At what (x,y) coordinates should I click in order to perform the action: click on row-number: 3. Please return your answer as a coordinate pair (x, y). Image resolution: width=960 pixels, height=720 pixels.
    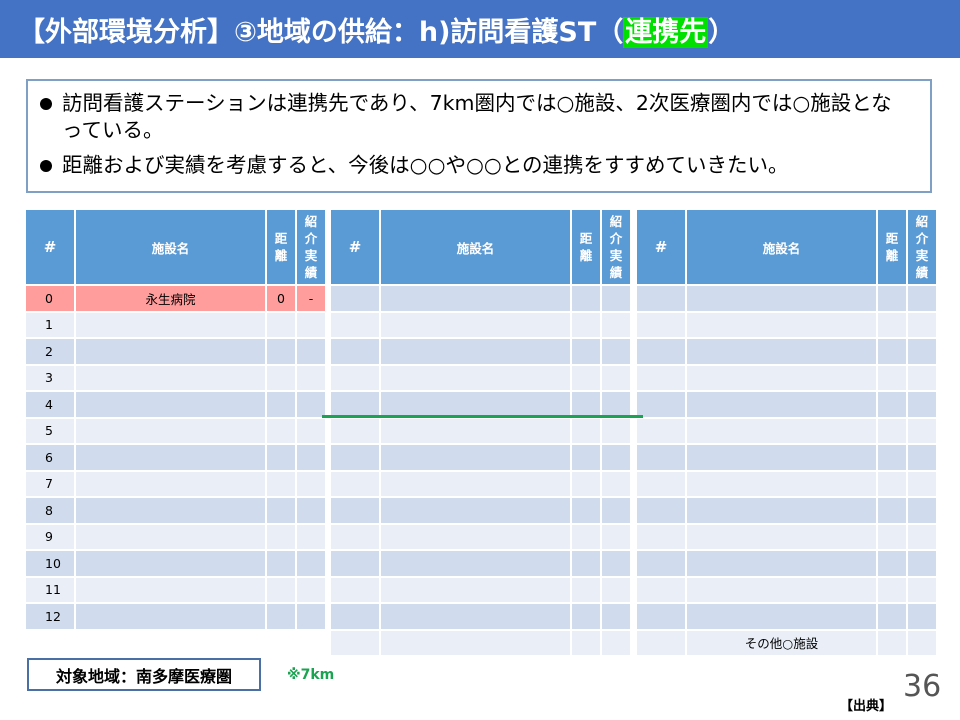
    Looking at the image, I should click on (50, 377).